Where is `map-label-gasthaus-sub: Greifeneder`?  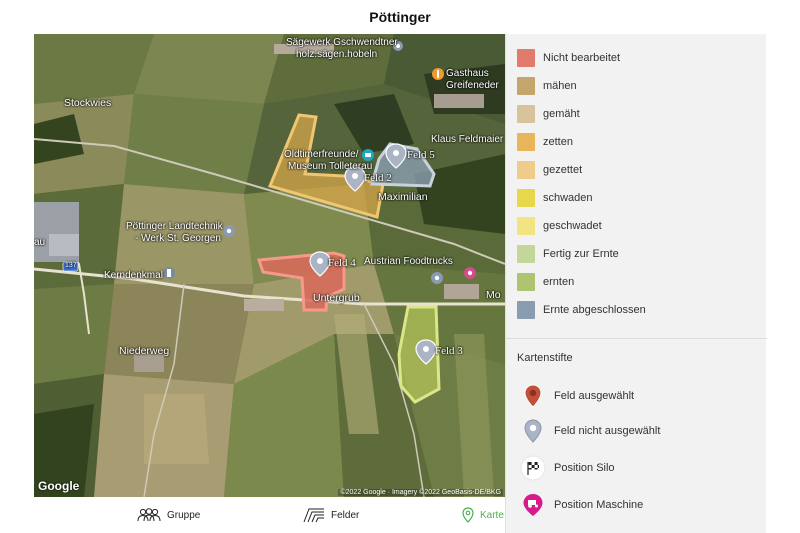
map-label-gasthaus-sub: Greifeneder is located at coordinates (472, 85).